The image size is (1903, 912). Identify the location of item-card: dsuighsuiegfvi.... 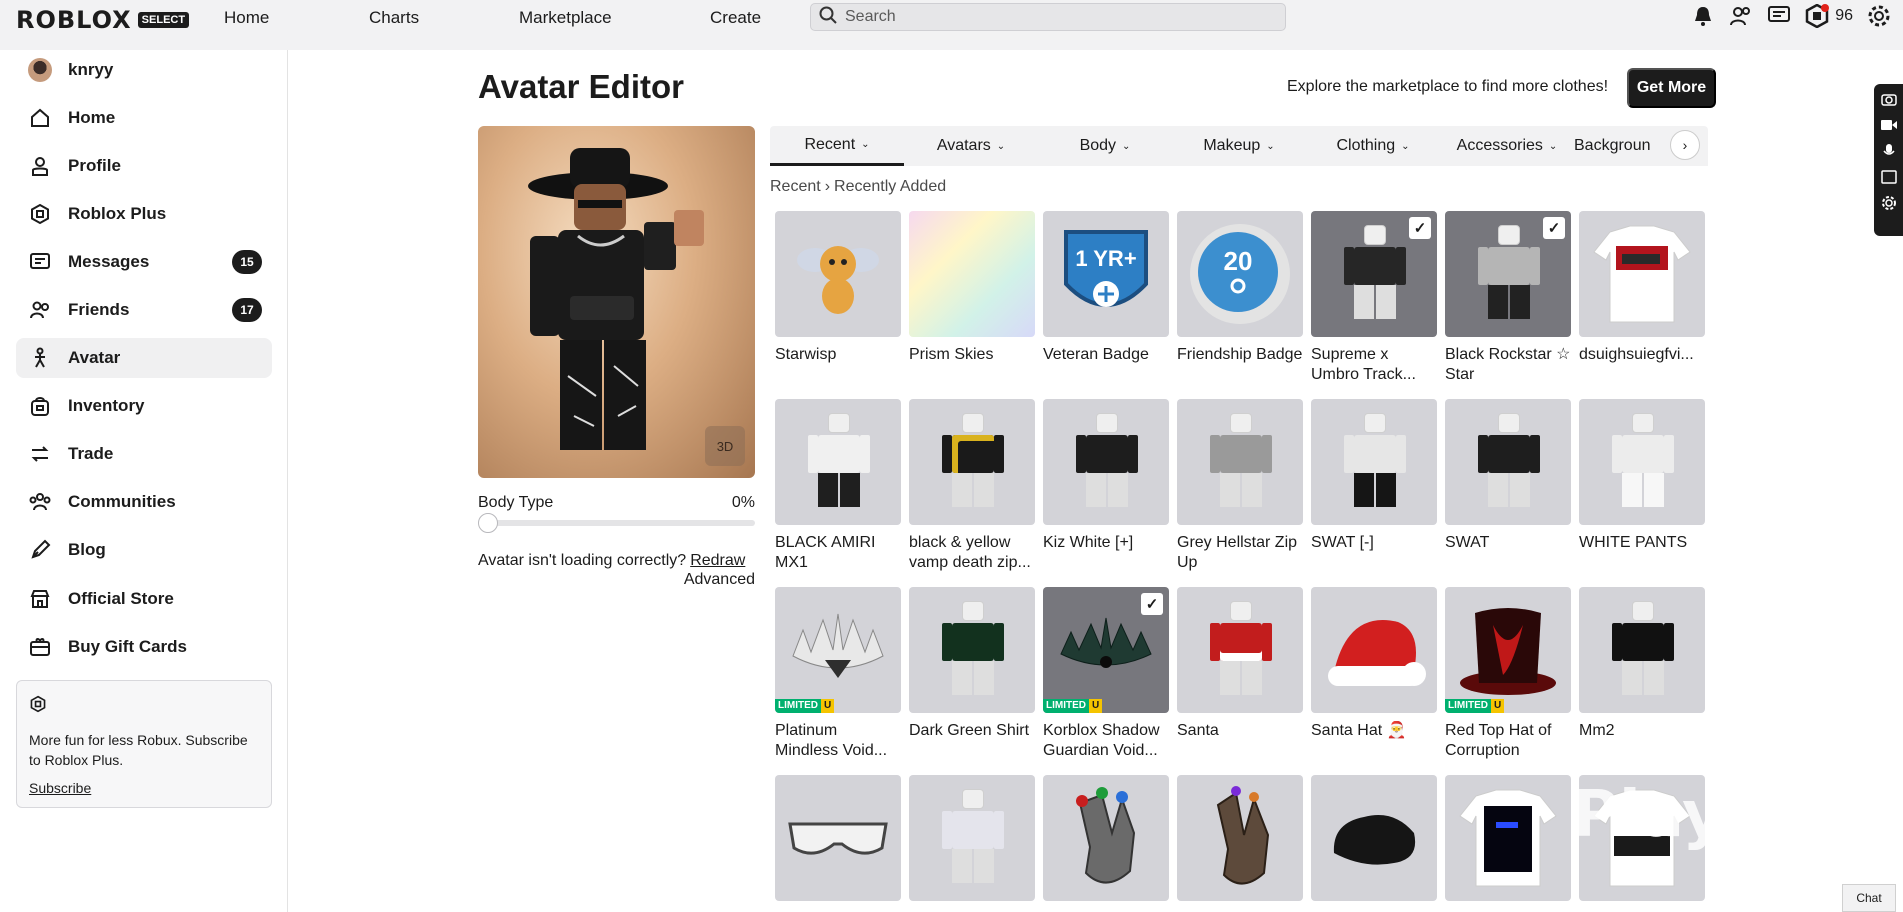
(1642, 288).